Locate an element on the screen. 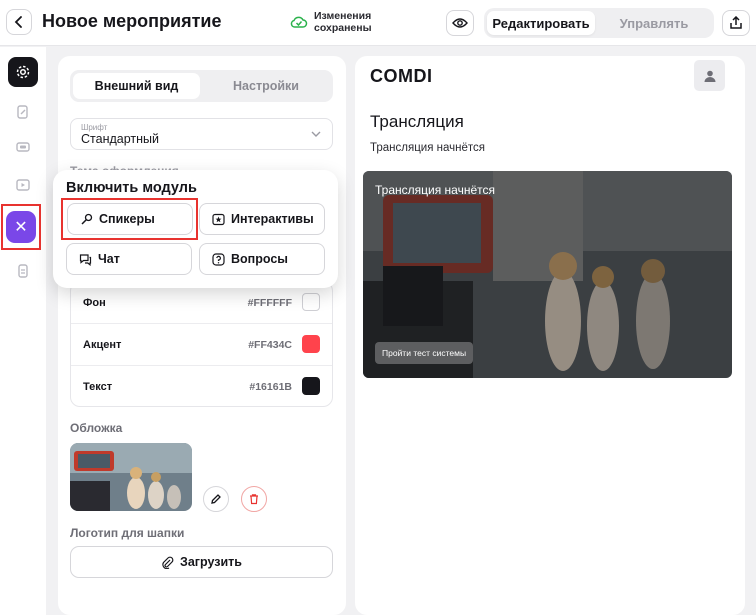 The height and width of the screenshot is (615, 756). upload-logo-button: Загрузить is located at coordinates (201, 562).